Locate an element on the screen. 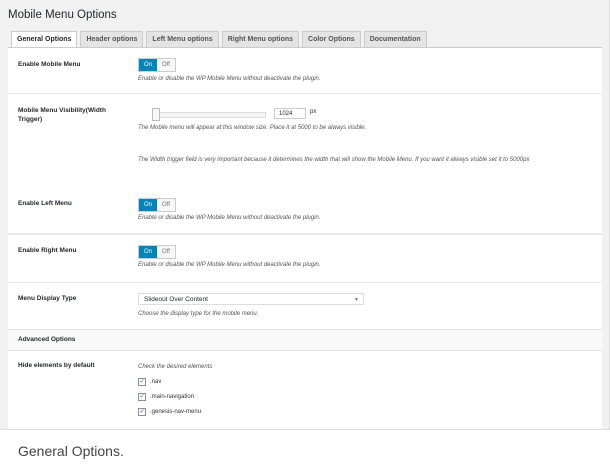  checkbox-main-navigation: ✓ .main-navigation is located at coordinates (166, 397).